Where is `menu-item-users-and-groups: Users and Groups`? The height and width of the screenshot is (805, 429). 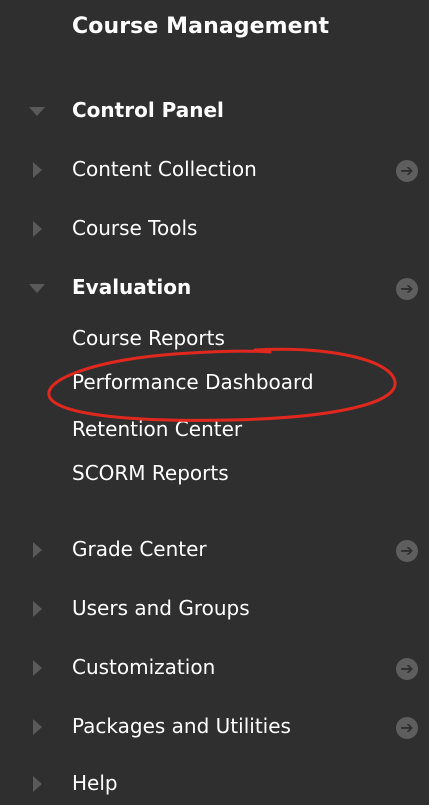
menu-item-users-and-groups: Users and Groups is located at coordinates (214, 610).